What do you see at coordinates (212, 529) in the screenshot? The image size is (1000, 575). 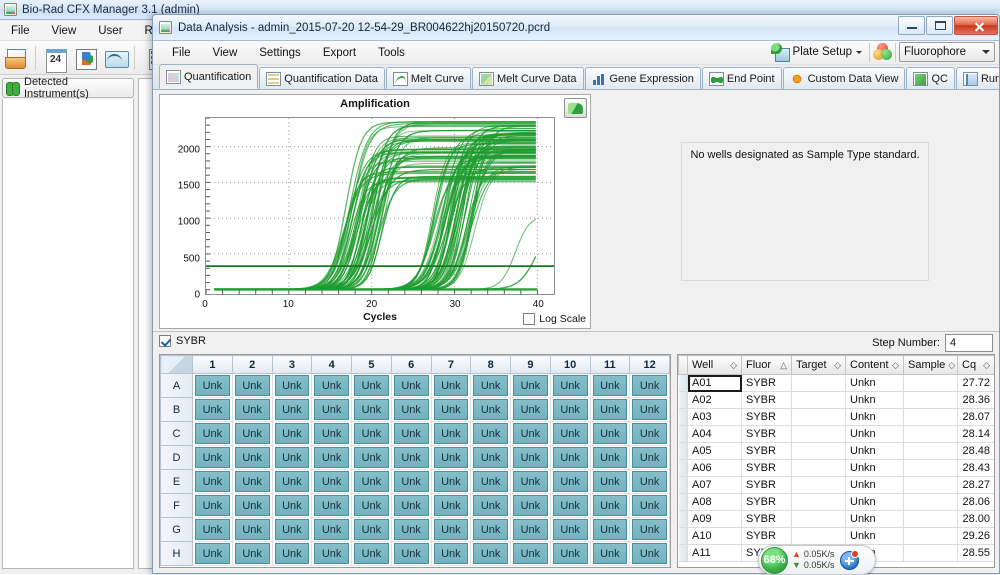 I see `plate-well-G1: Unk` at bounding box center [212, 529].